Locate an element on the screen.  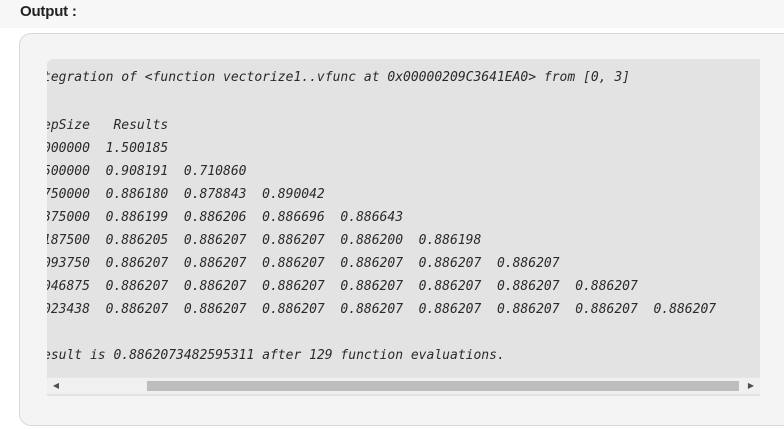
output-line-header: epSize Results is located at coordinates (108, 125).